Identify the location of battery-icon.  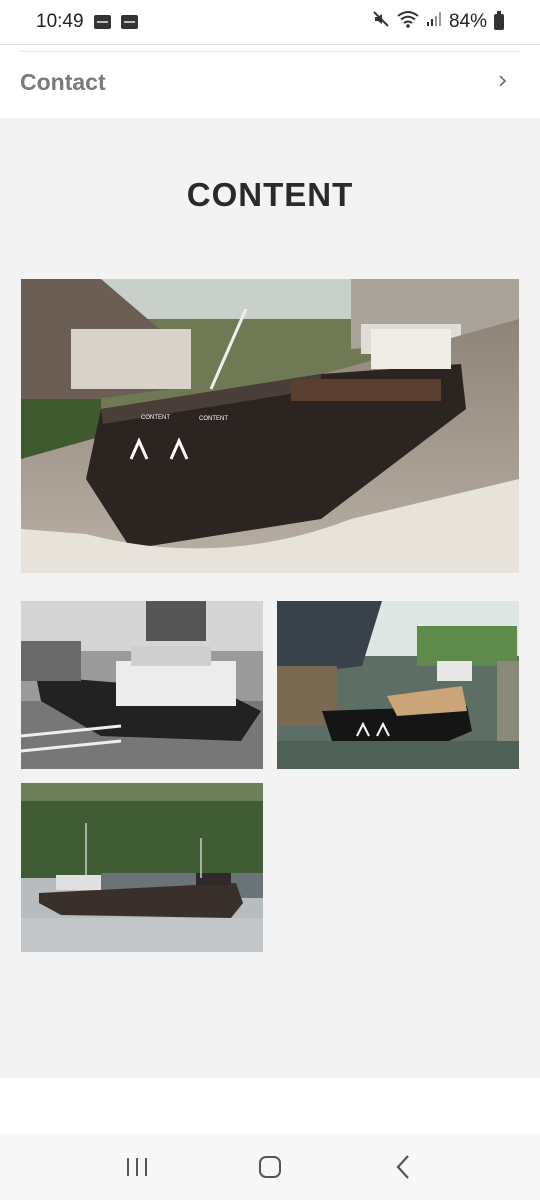
(499, 20).